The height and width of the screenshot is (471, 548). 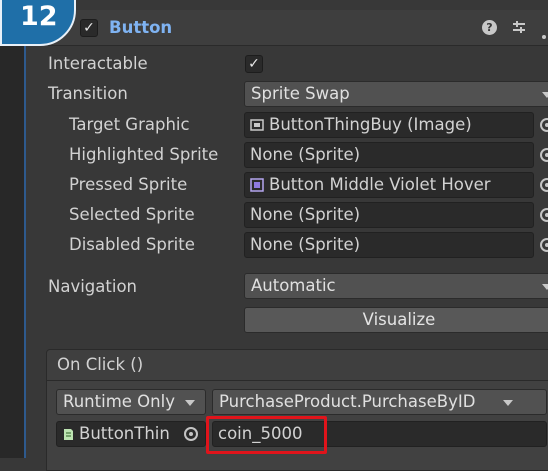 I want to click on target-object-value: ButtonThin, so click(x=124, y=433).